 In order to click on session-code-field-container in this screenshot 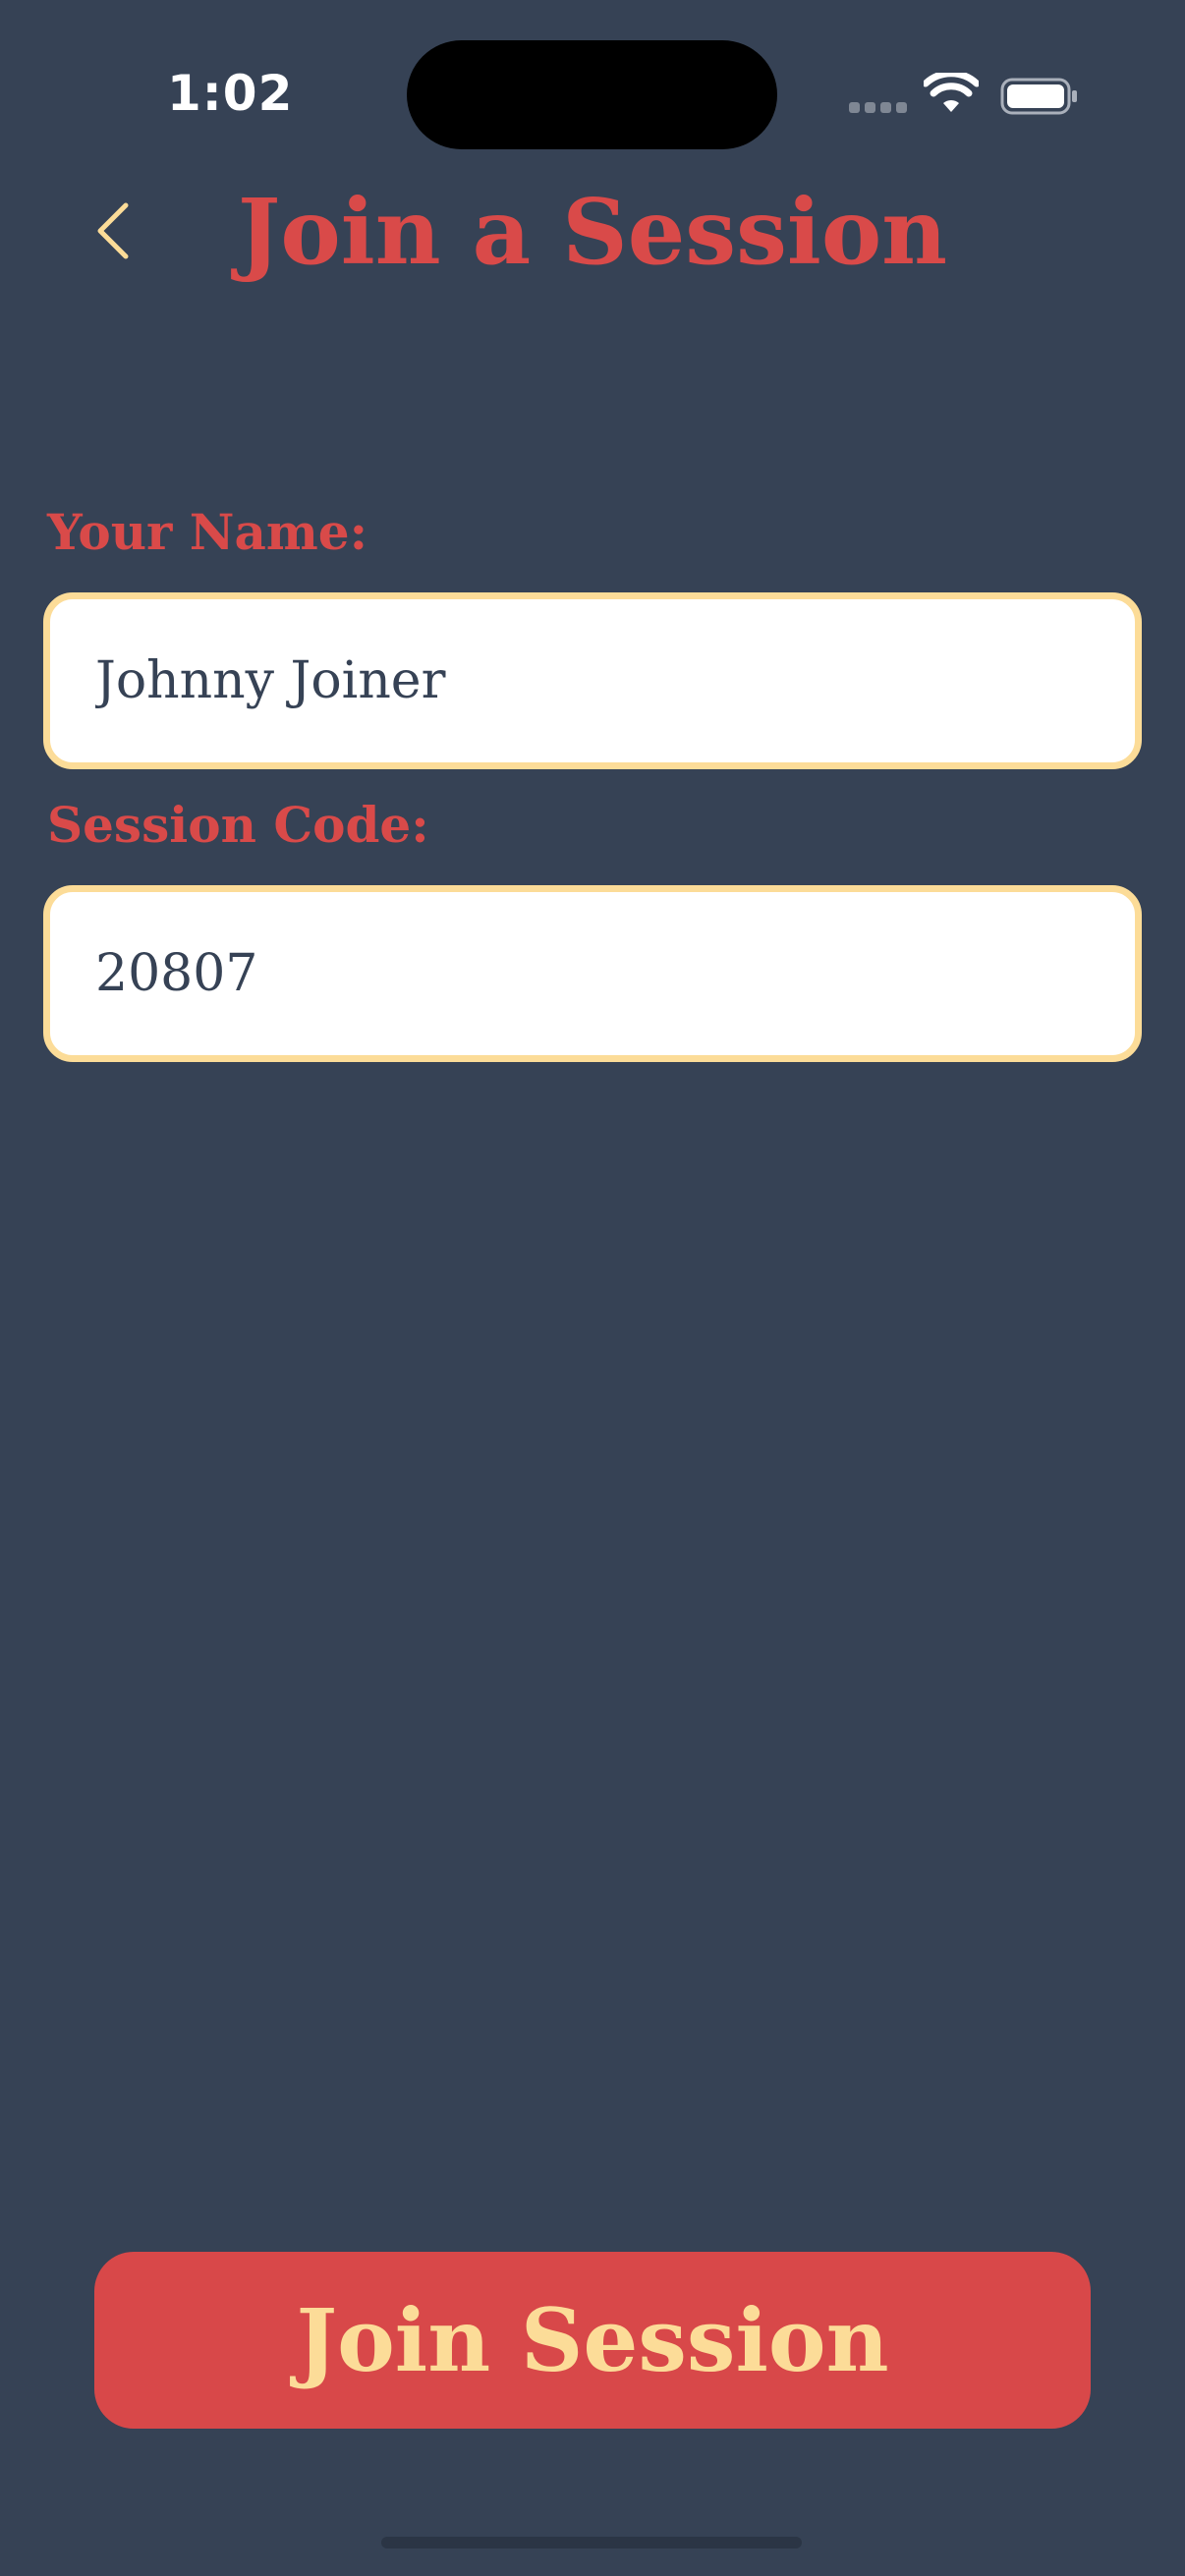, I will do `click(592, 973)`.